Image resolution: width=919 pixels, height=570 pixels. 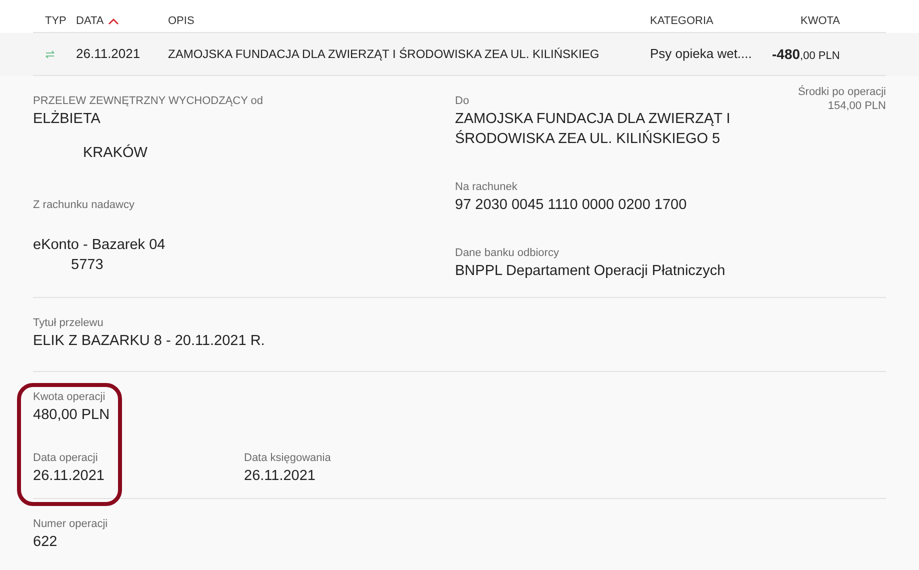 What do you see at coordinates (820, 21) in the screenshot?
I see `column-header: KWOTA` at bounding box center [820, 21].